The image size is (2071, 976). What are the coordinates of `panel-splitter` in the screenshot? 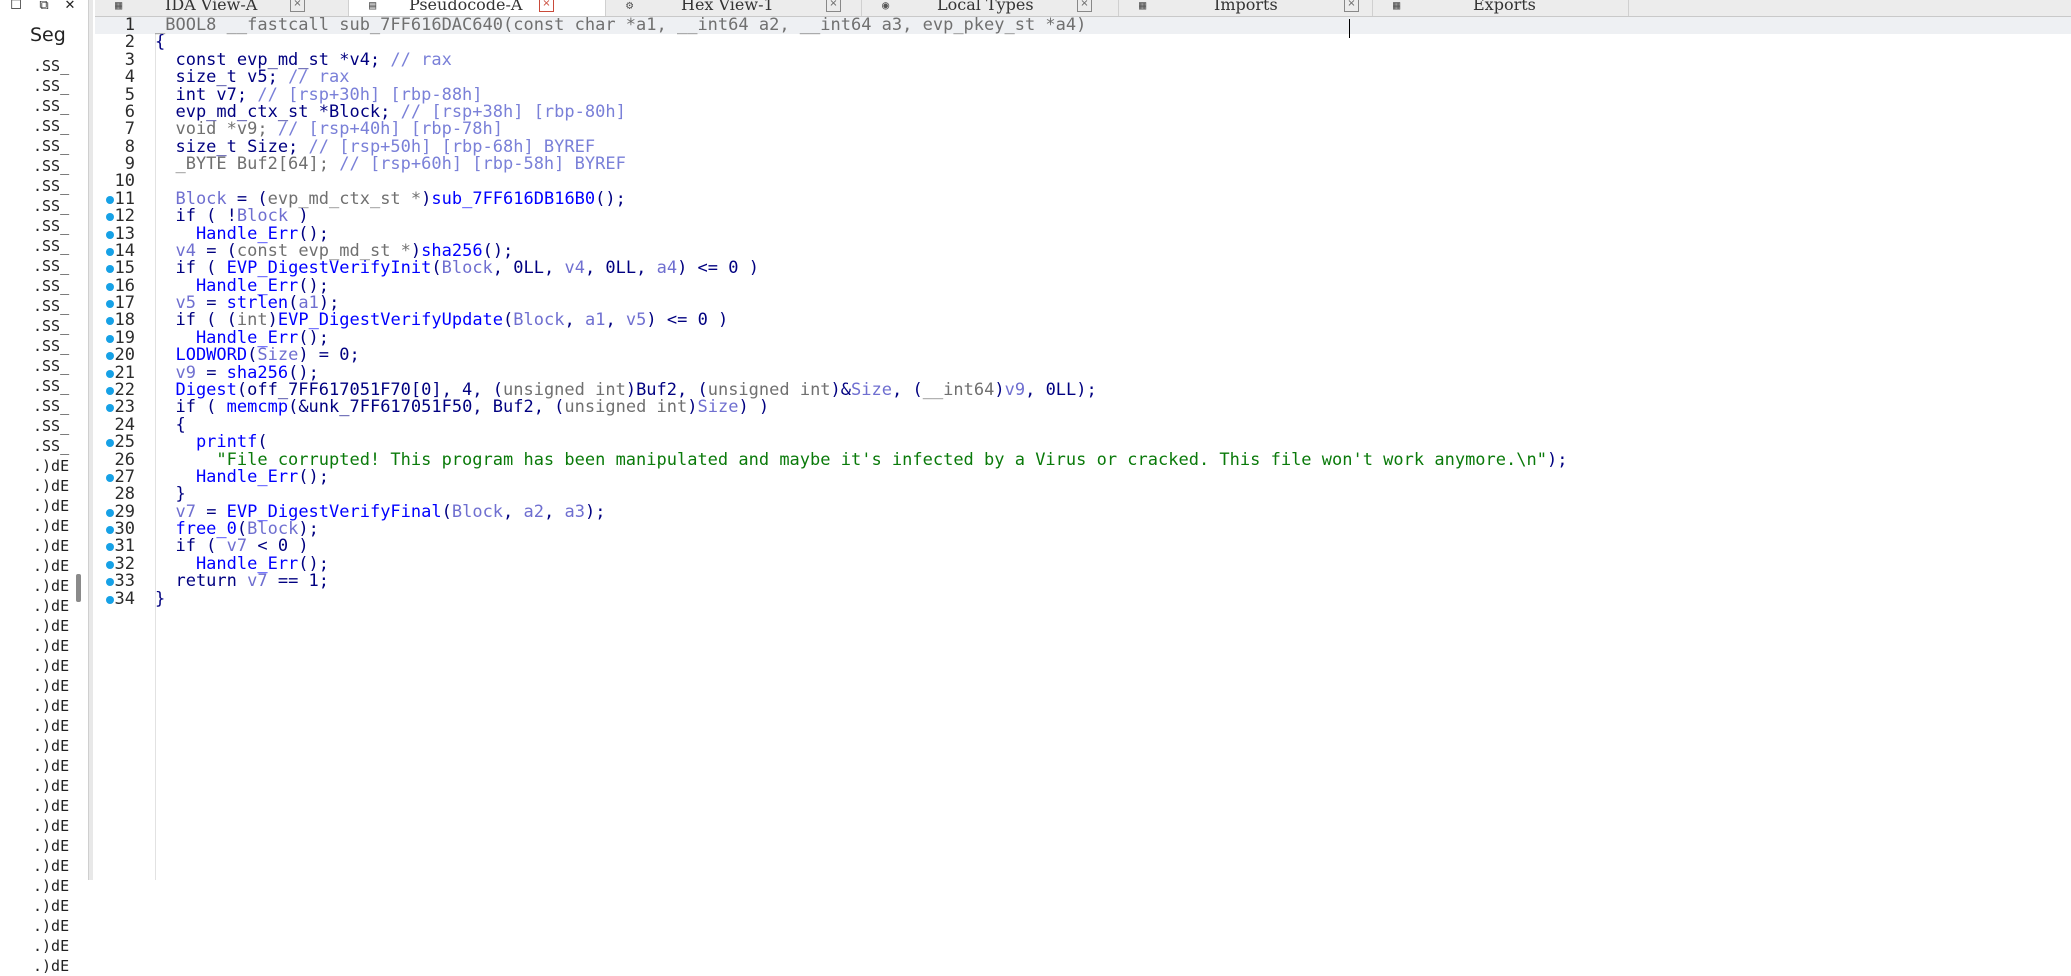 It's located at (90, 440).